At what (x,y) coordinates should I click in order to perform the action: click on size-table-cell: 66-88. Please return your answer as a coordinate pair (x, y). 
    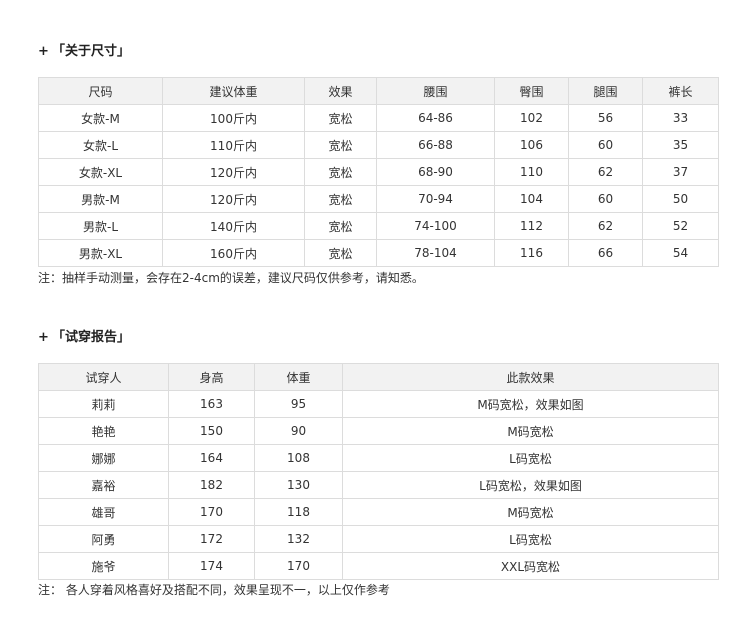
    Looking at the image, I should click on (435, 145).